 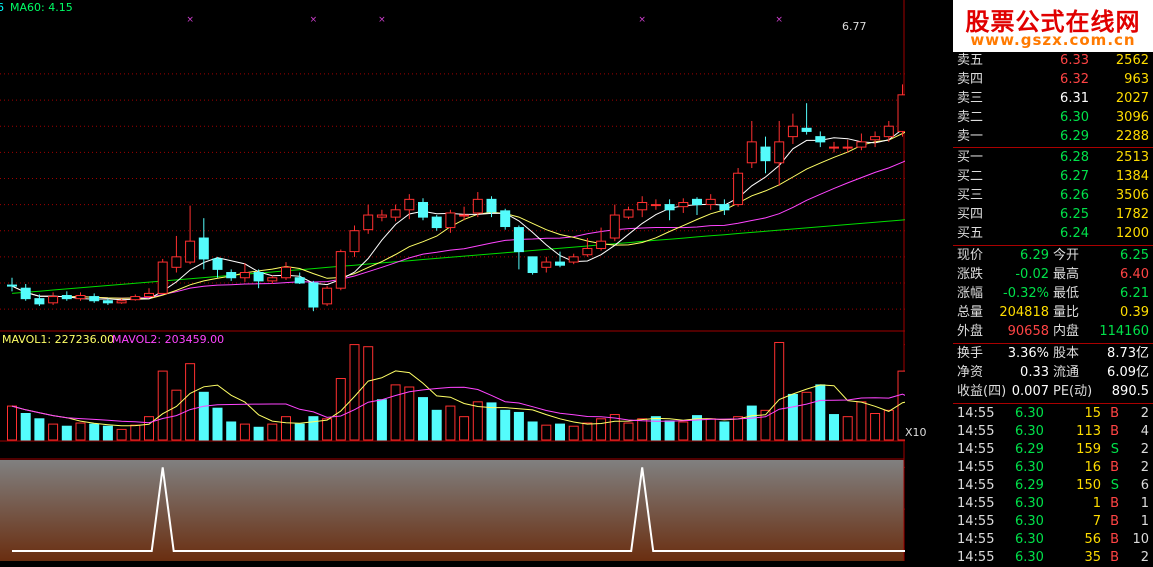 What do you see at coordinates (970, 157) in the screenshot?
I see `buy-level-label: 买一` at bounding box center [970, 157].